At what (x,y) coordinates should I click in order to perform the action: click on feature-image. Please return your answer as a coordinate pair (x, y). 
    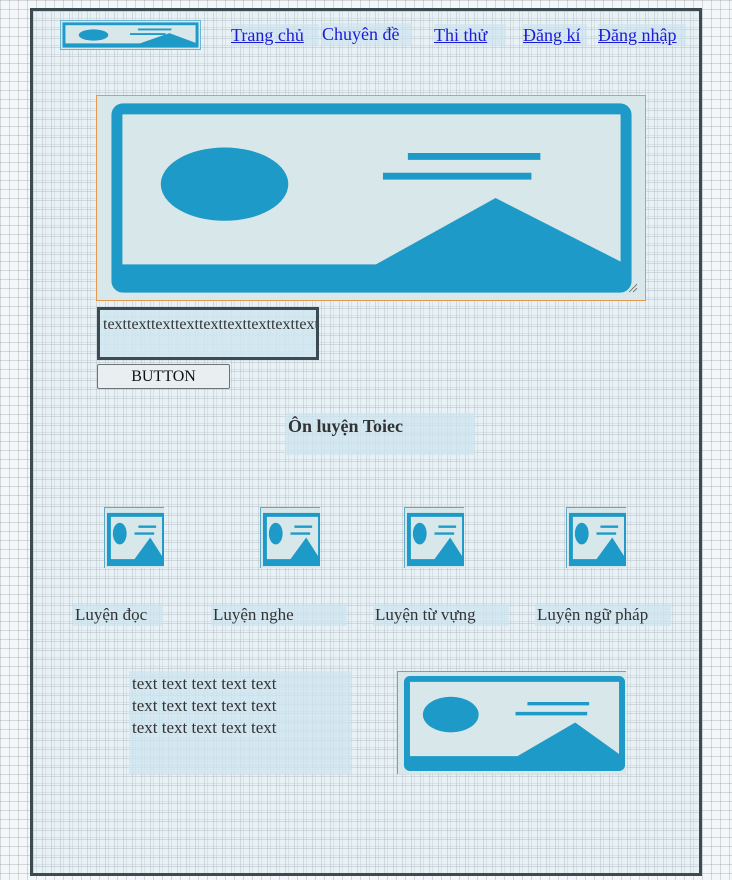
    Looking at the image, I should click on (511, 722).